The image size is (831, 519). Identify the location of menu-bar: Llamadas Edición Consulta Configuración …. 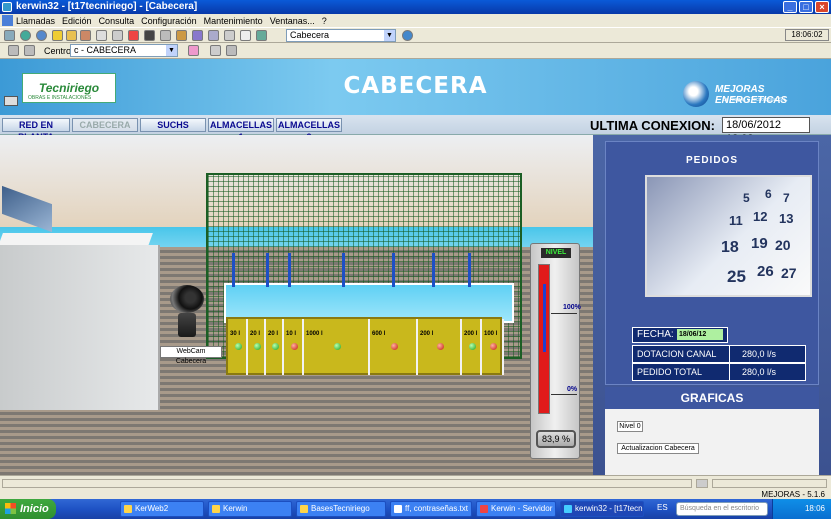
(415, 20).